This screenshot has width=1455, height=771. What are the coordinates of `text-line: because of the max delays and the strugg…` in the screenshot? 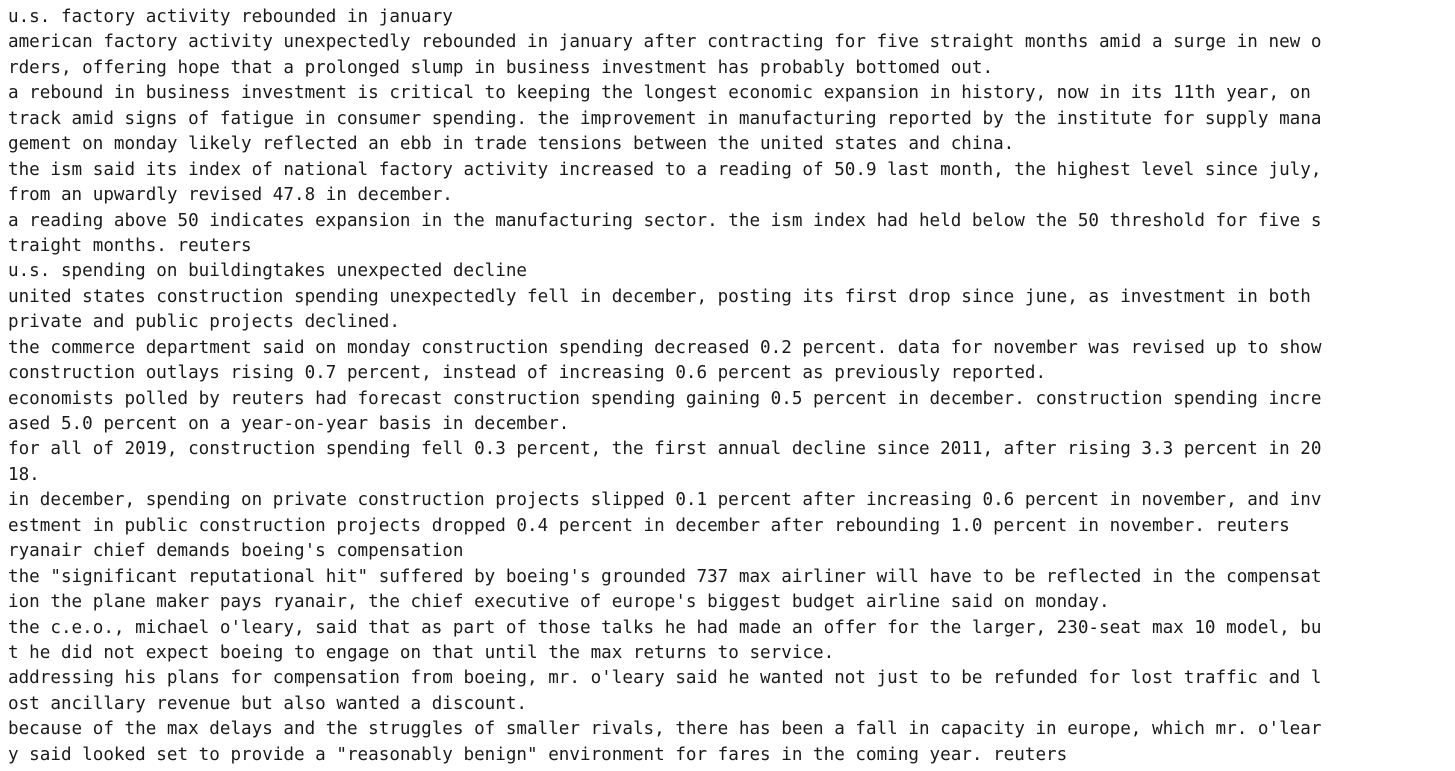 It's located at (665, 729).